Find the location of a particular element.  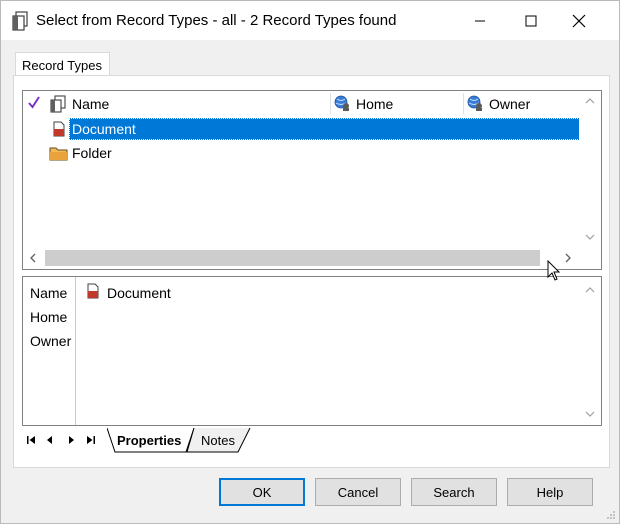

tab-properties: Properties is located at coordinates (149, 440).